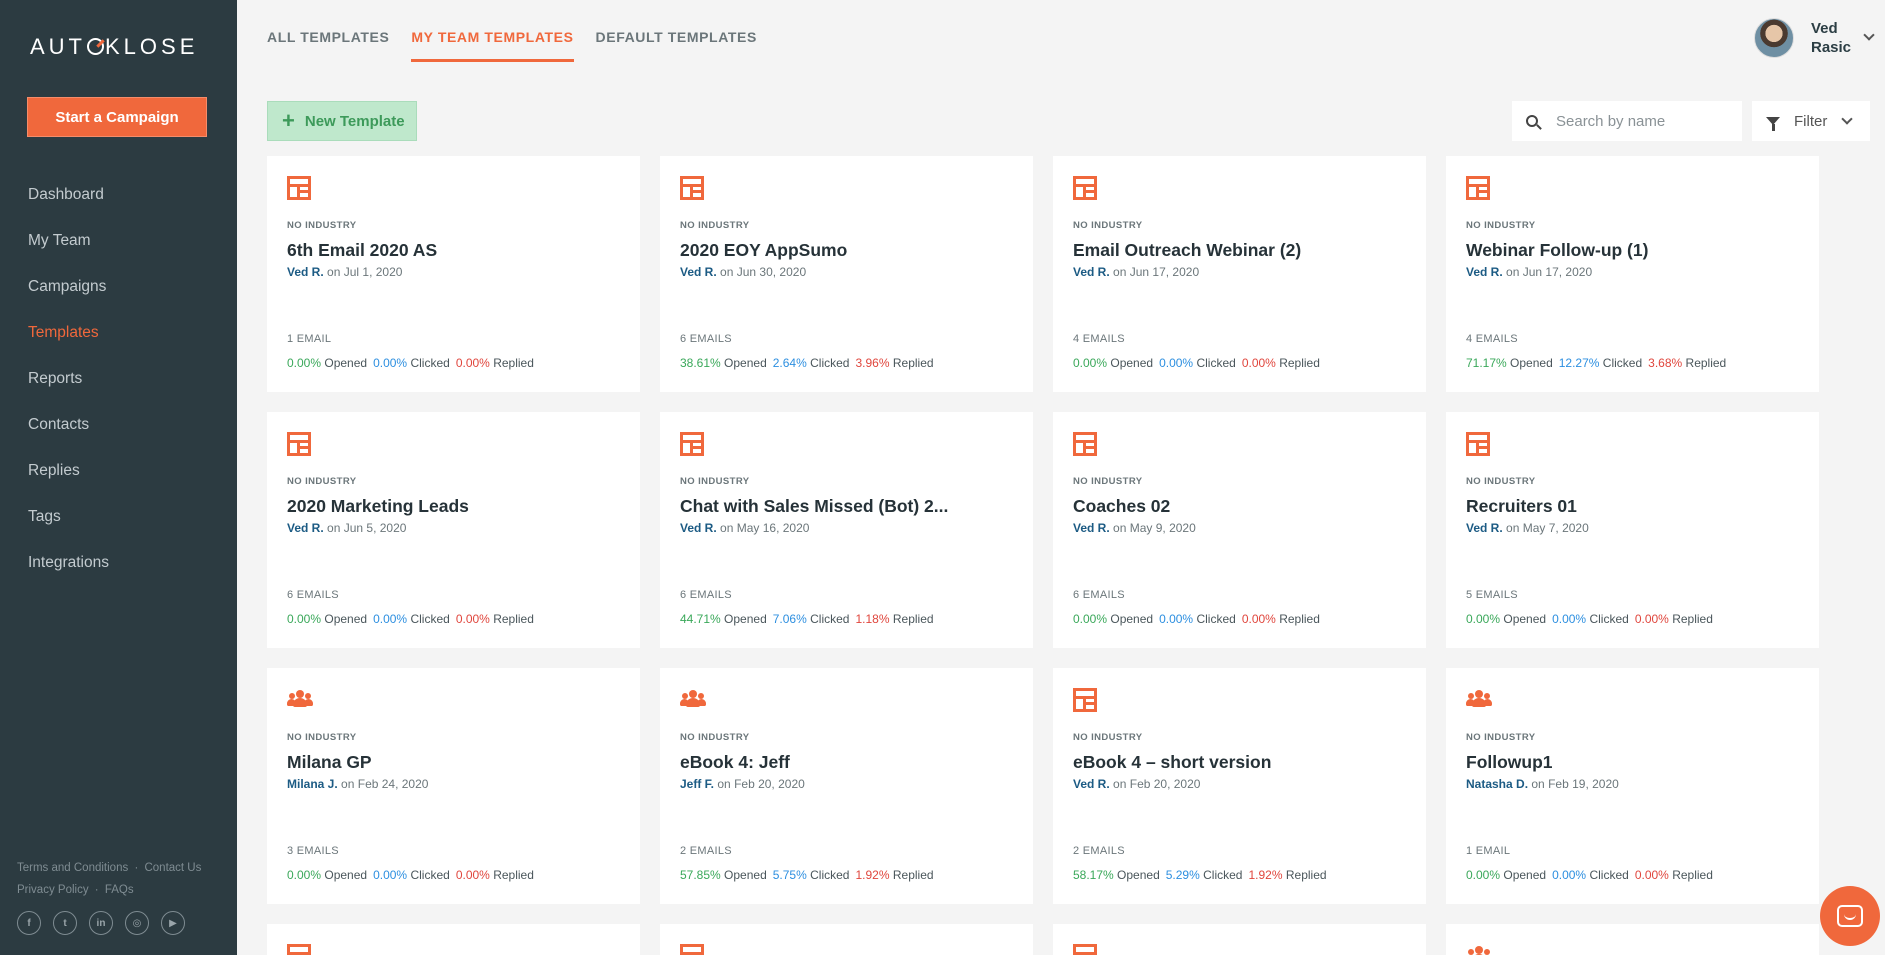 Image resolution: width=1885 pixels, height=955 pixels. Describe the element at coordinates (1488, 851) in the screenshot. I see `email-count: 1 EMAIL` at that location.